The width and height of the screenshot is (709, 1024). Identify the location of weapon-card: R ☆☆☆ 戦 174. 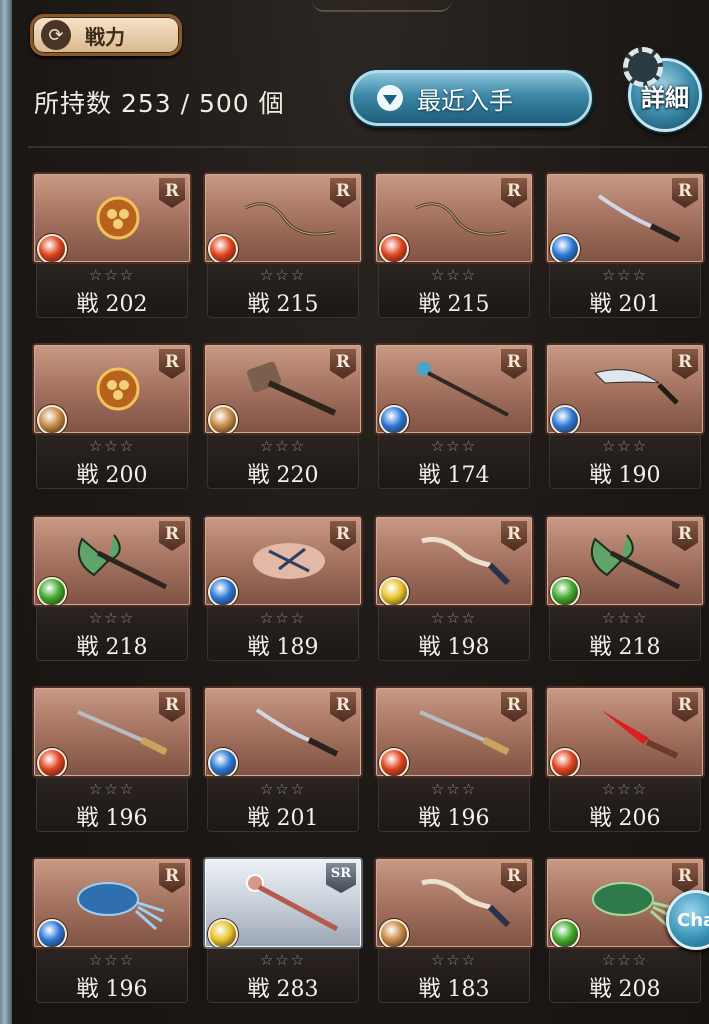
(454, 417).